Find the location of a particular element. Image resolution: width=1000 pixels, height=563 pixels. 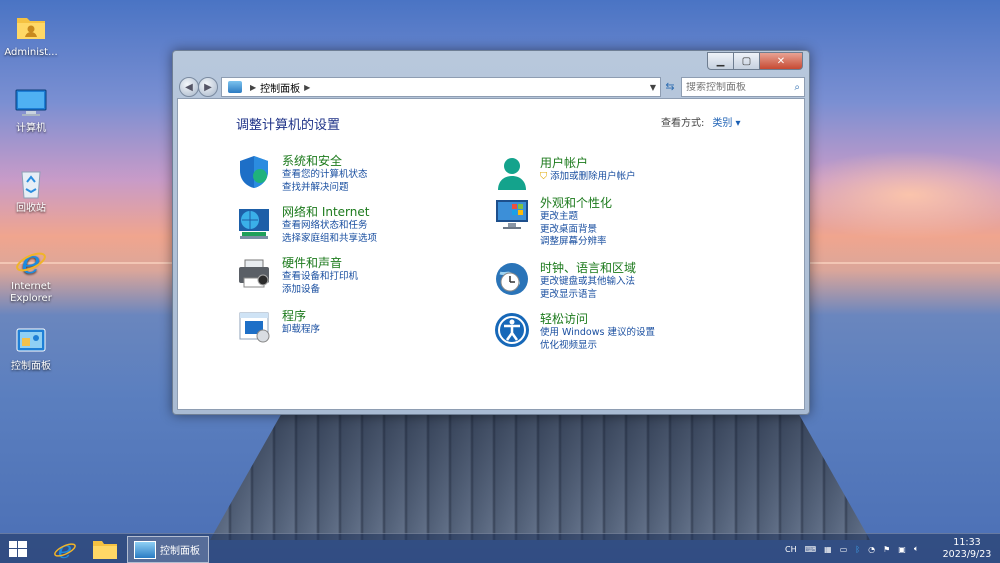

view-by-value: 类别 is located at coordinates (722, 123).